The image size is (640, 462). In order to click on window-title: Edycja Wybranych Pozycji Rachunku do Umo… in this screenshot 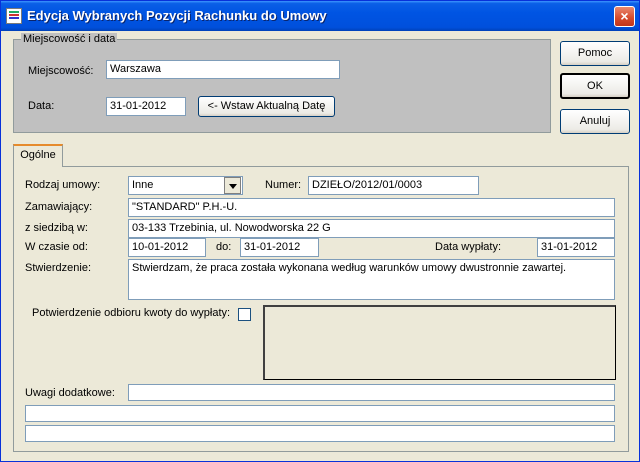, I will do `click(177, 15)`.